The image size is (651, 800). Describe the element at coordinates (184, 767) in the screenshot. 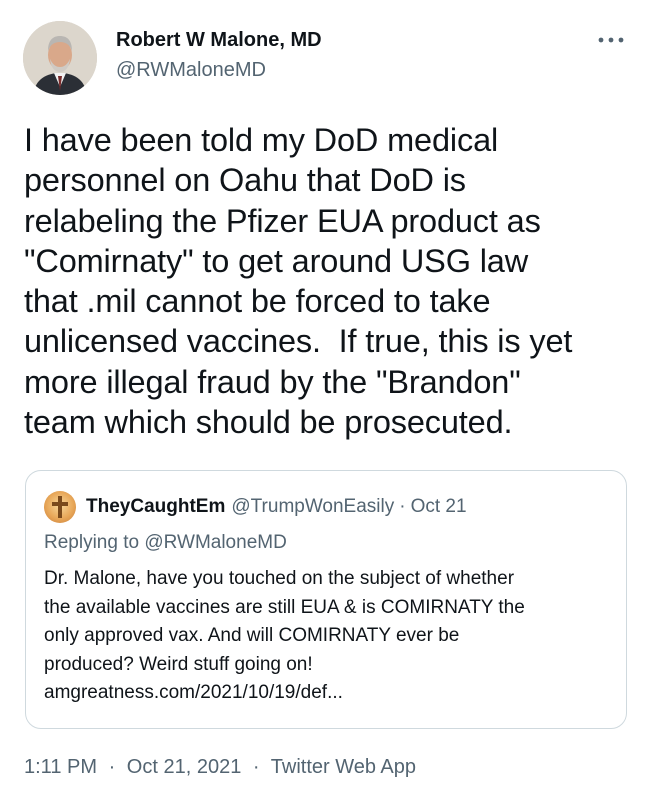

I see `tweet-date: Oct 21, 2021` at that location.